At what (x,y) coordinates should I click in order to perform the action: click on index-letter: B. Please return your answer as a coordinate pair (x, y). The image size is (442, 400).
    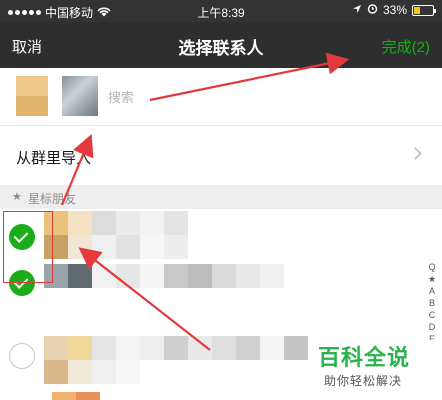
    Looking at the image, I should click on (432, 303).